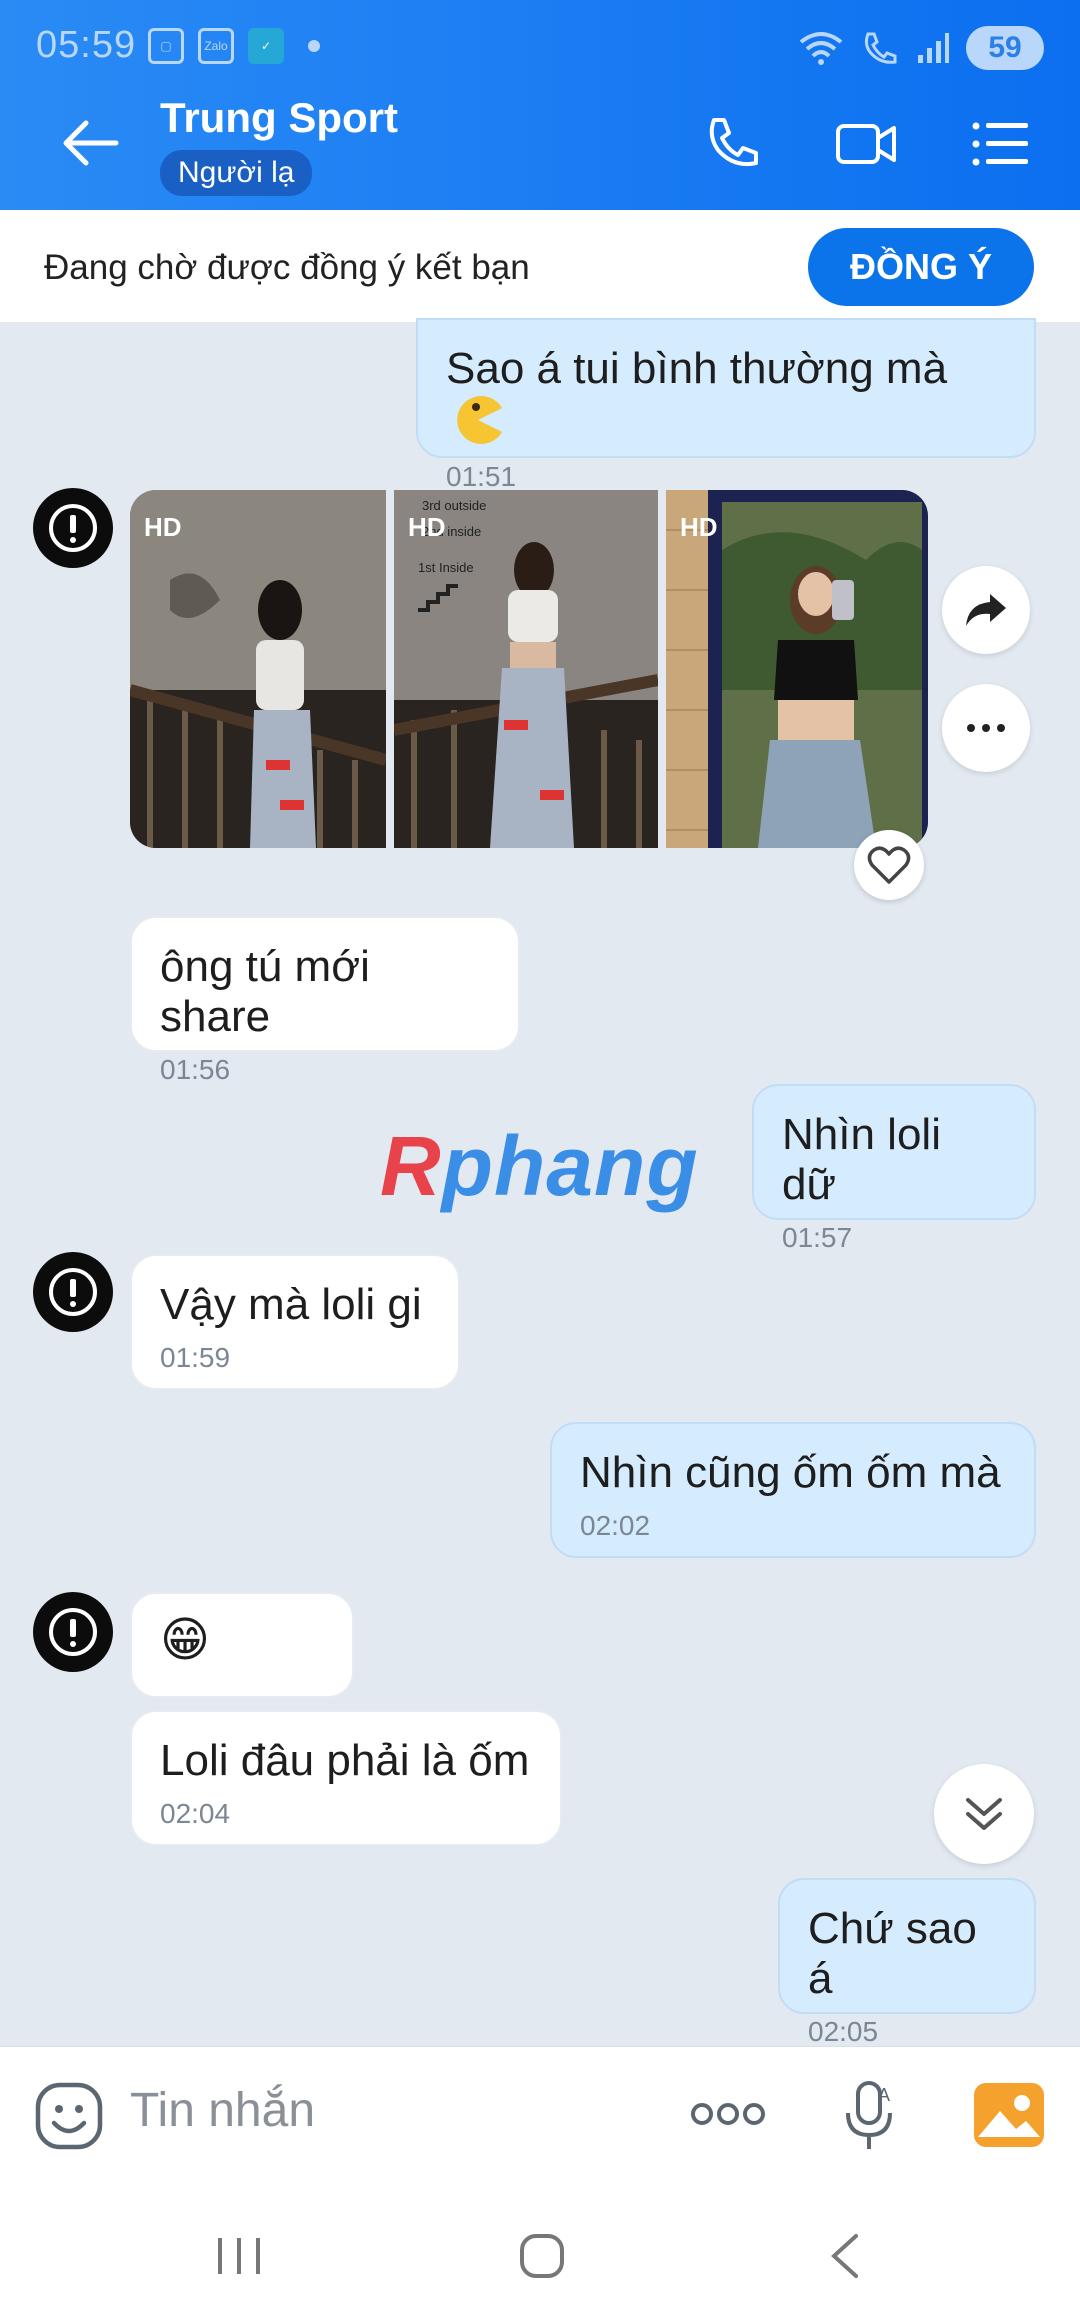  What do you see at coordinates (479, 420) in the screenshot?
I see `pacman-emoji-icon` at bounding box center [479, 420].